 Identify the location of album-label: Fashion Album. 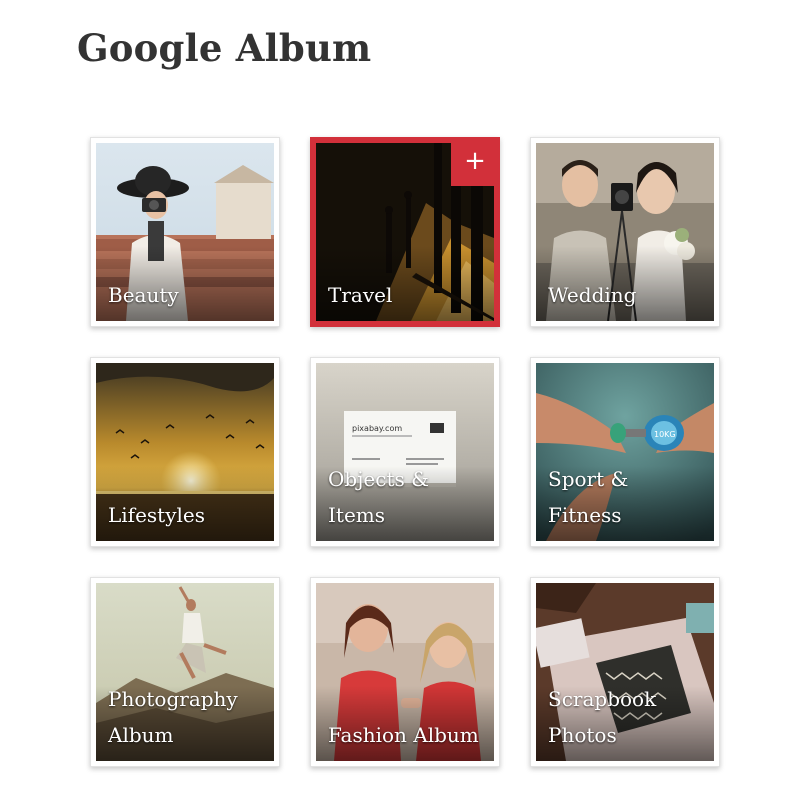
(403, 735).